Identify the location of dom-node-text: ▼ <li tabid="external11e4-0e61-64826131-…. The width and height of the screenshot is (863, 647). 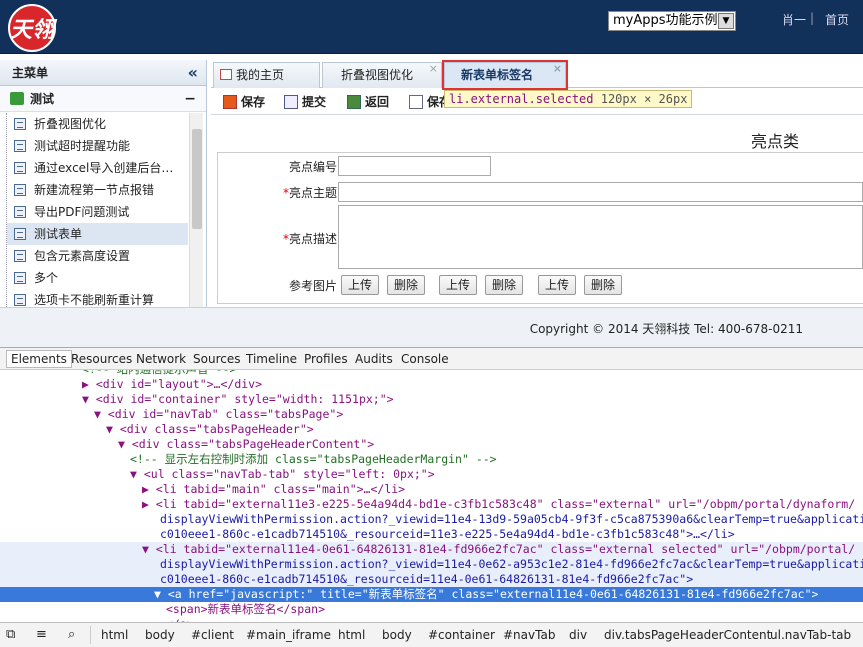
(499, 549).